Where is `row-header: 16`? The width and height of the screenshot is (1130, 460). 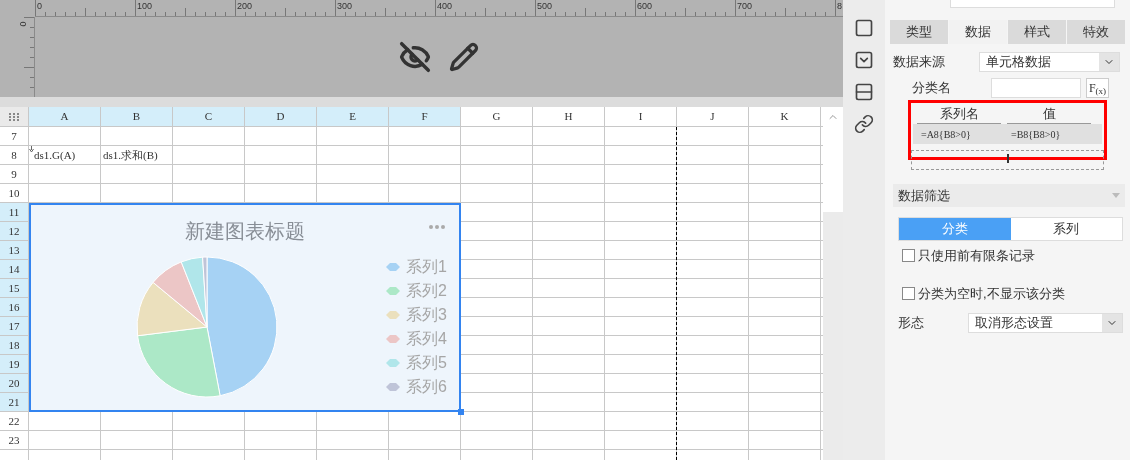
row-header: 16 is located at coordinates (14, 307).